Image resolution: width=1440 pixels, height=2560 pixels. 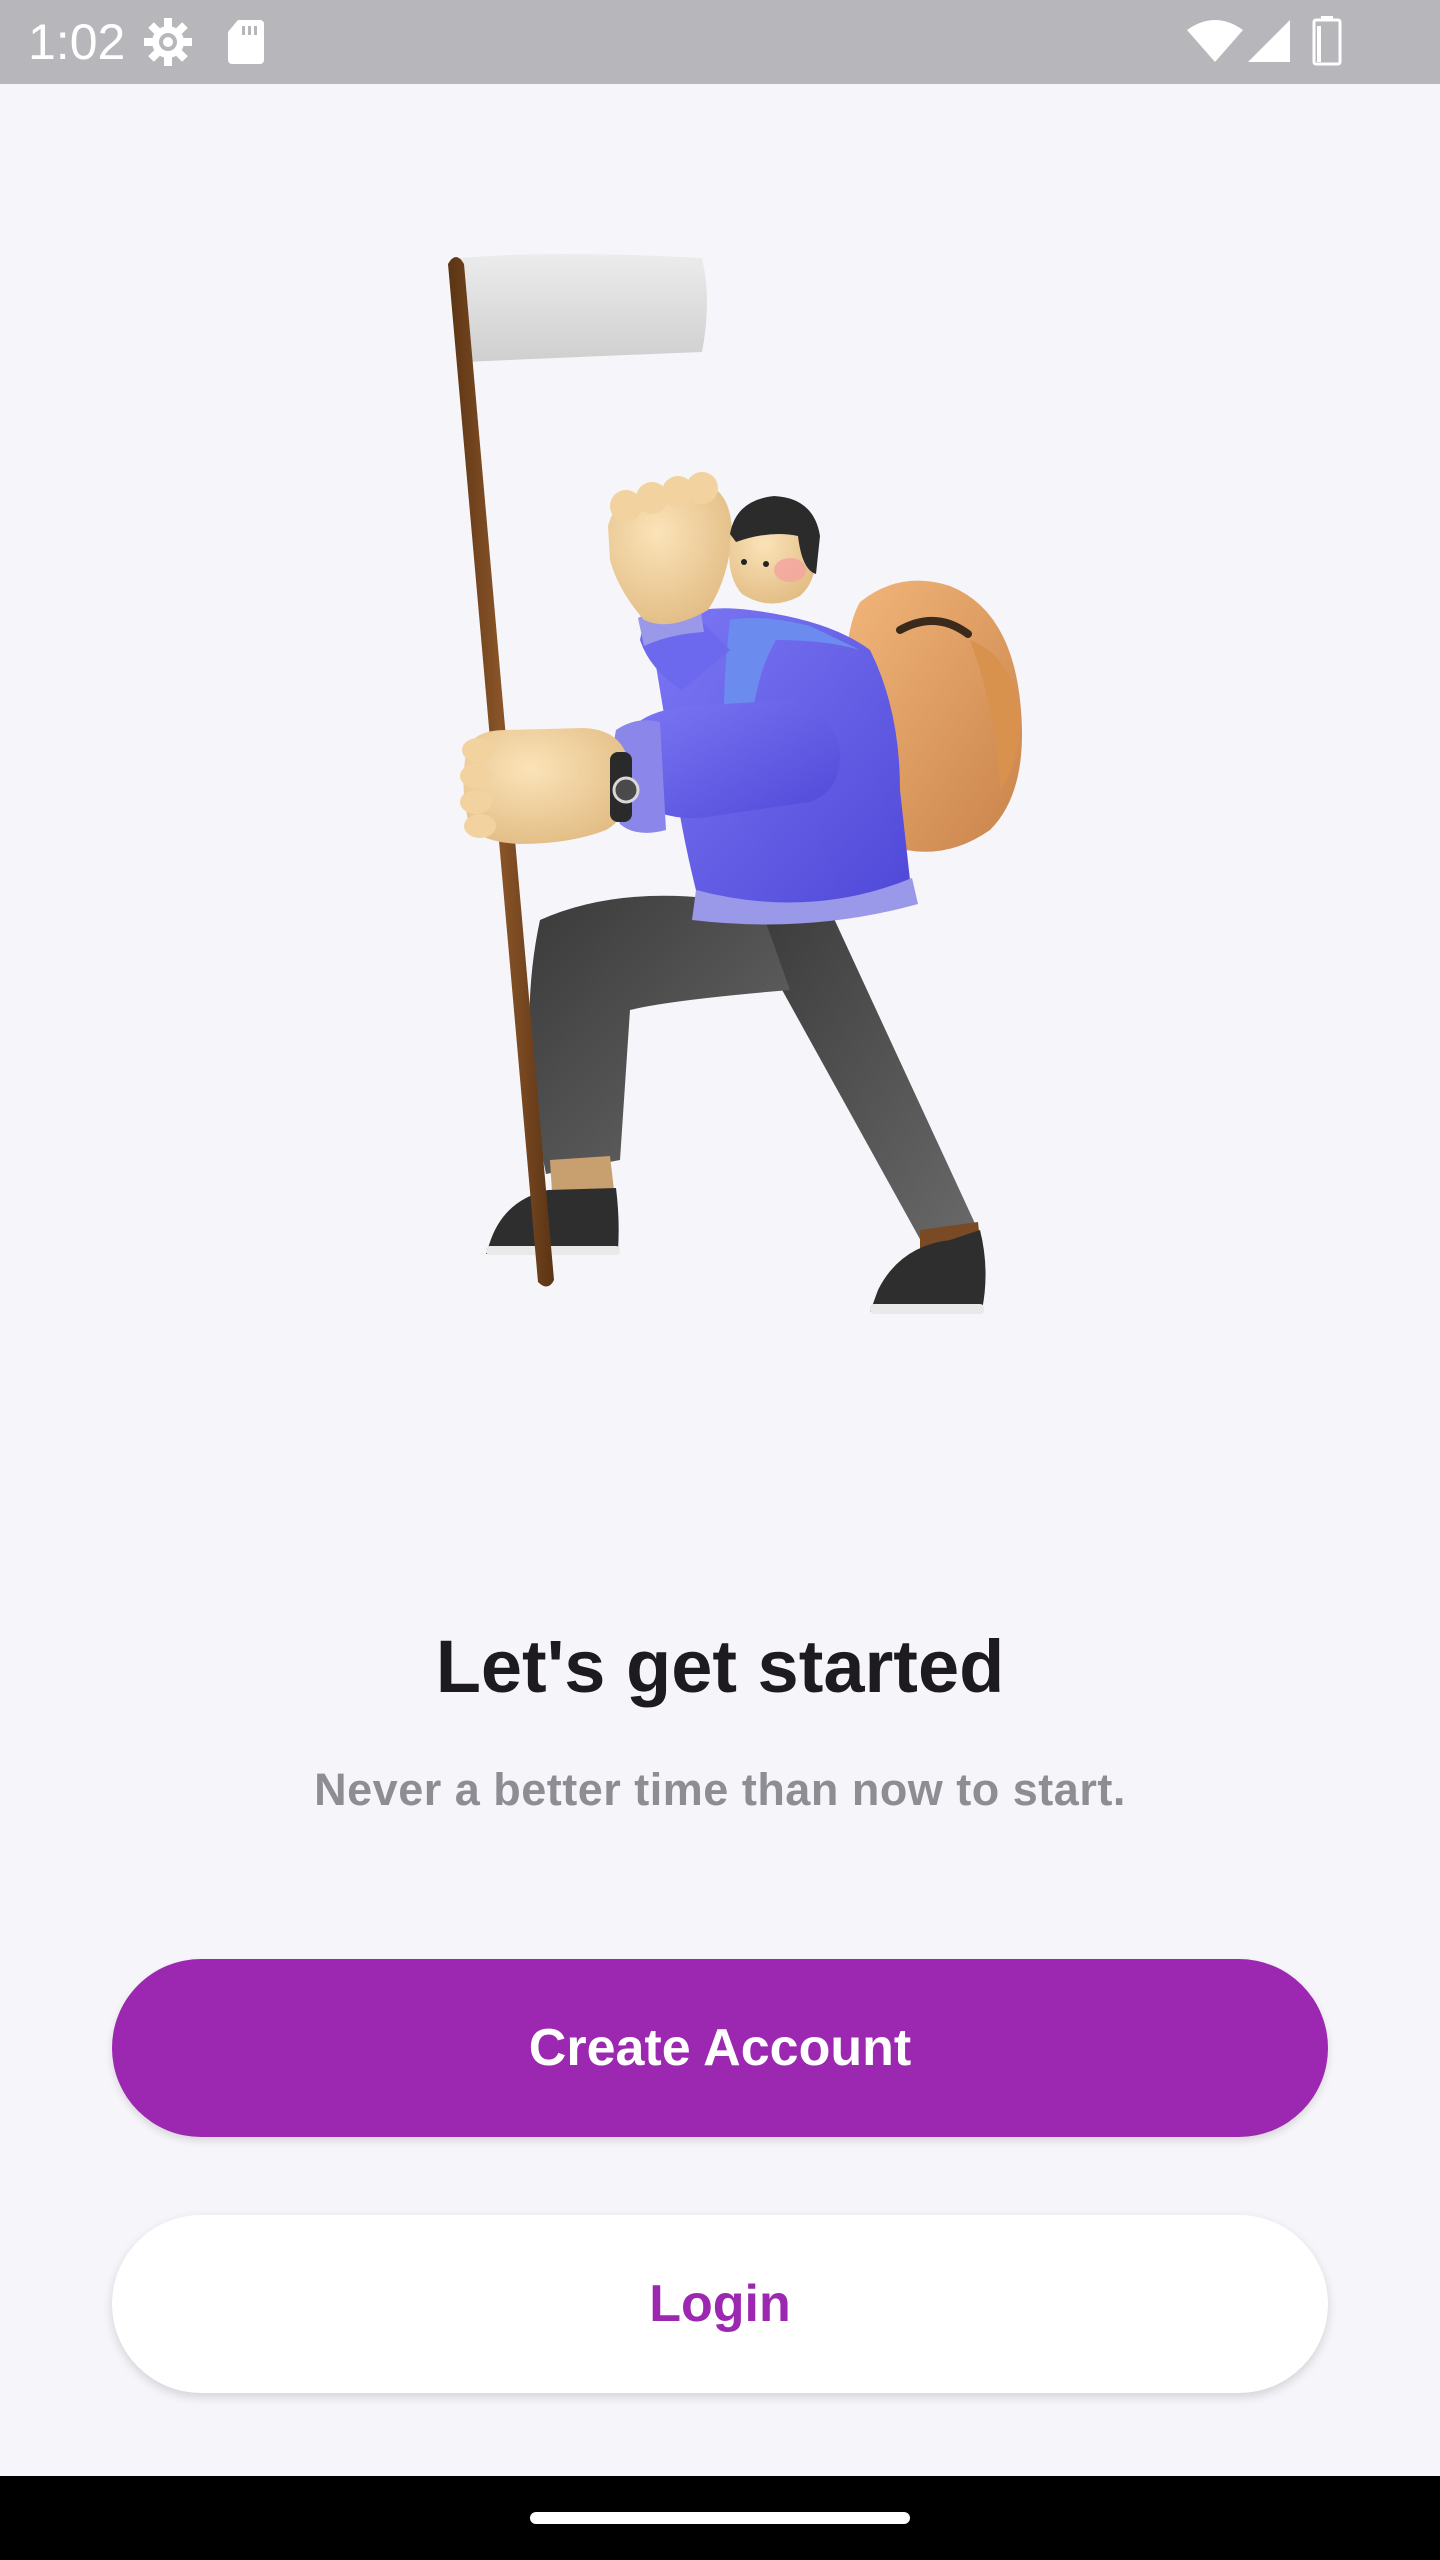 I want to click on home-indicator, so click(x=720, y=2518).